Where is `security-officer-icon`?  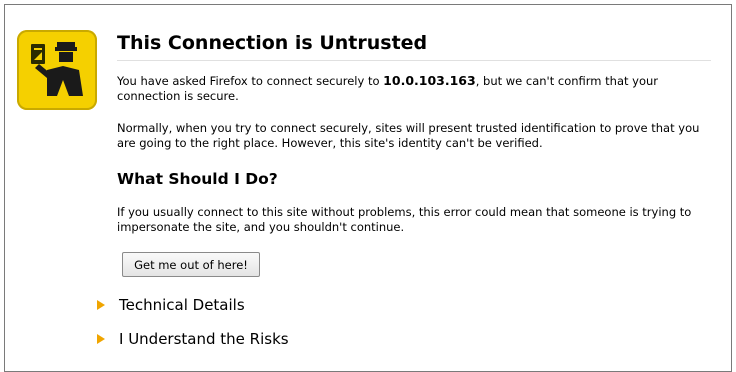
security-officer-icon is located at coordinates (57, 70).